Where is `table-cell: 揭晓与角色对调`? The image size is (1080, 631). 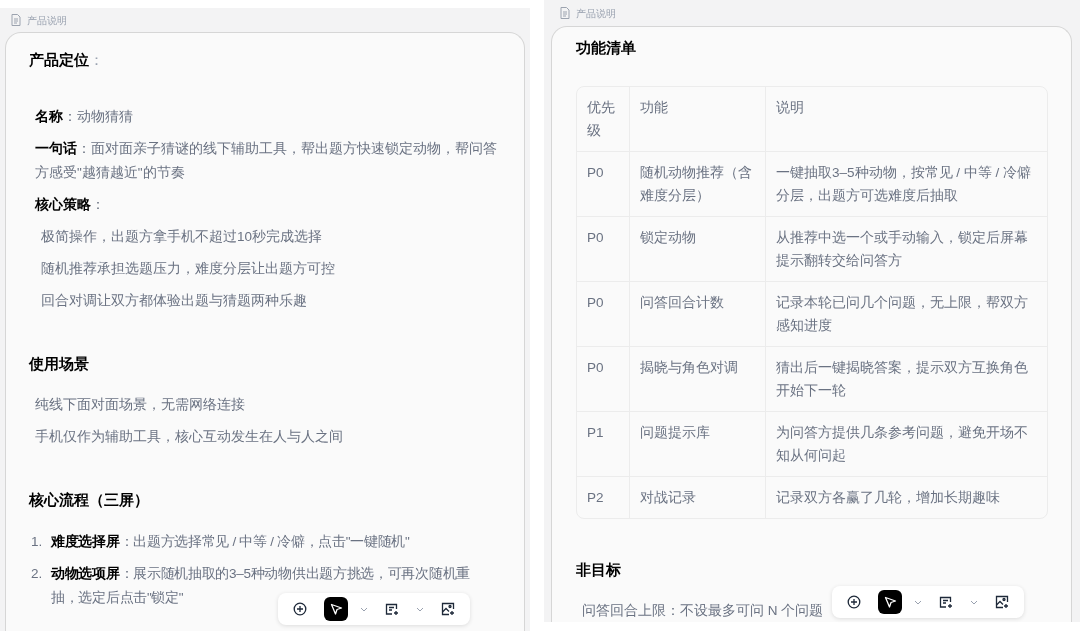 table-cell: 揭晓与角色对调 is located at coordinates (697, 379).